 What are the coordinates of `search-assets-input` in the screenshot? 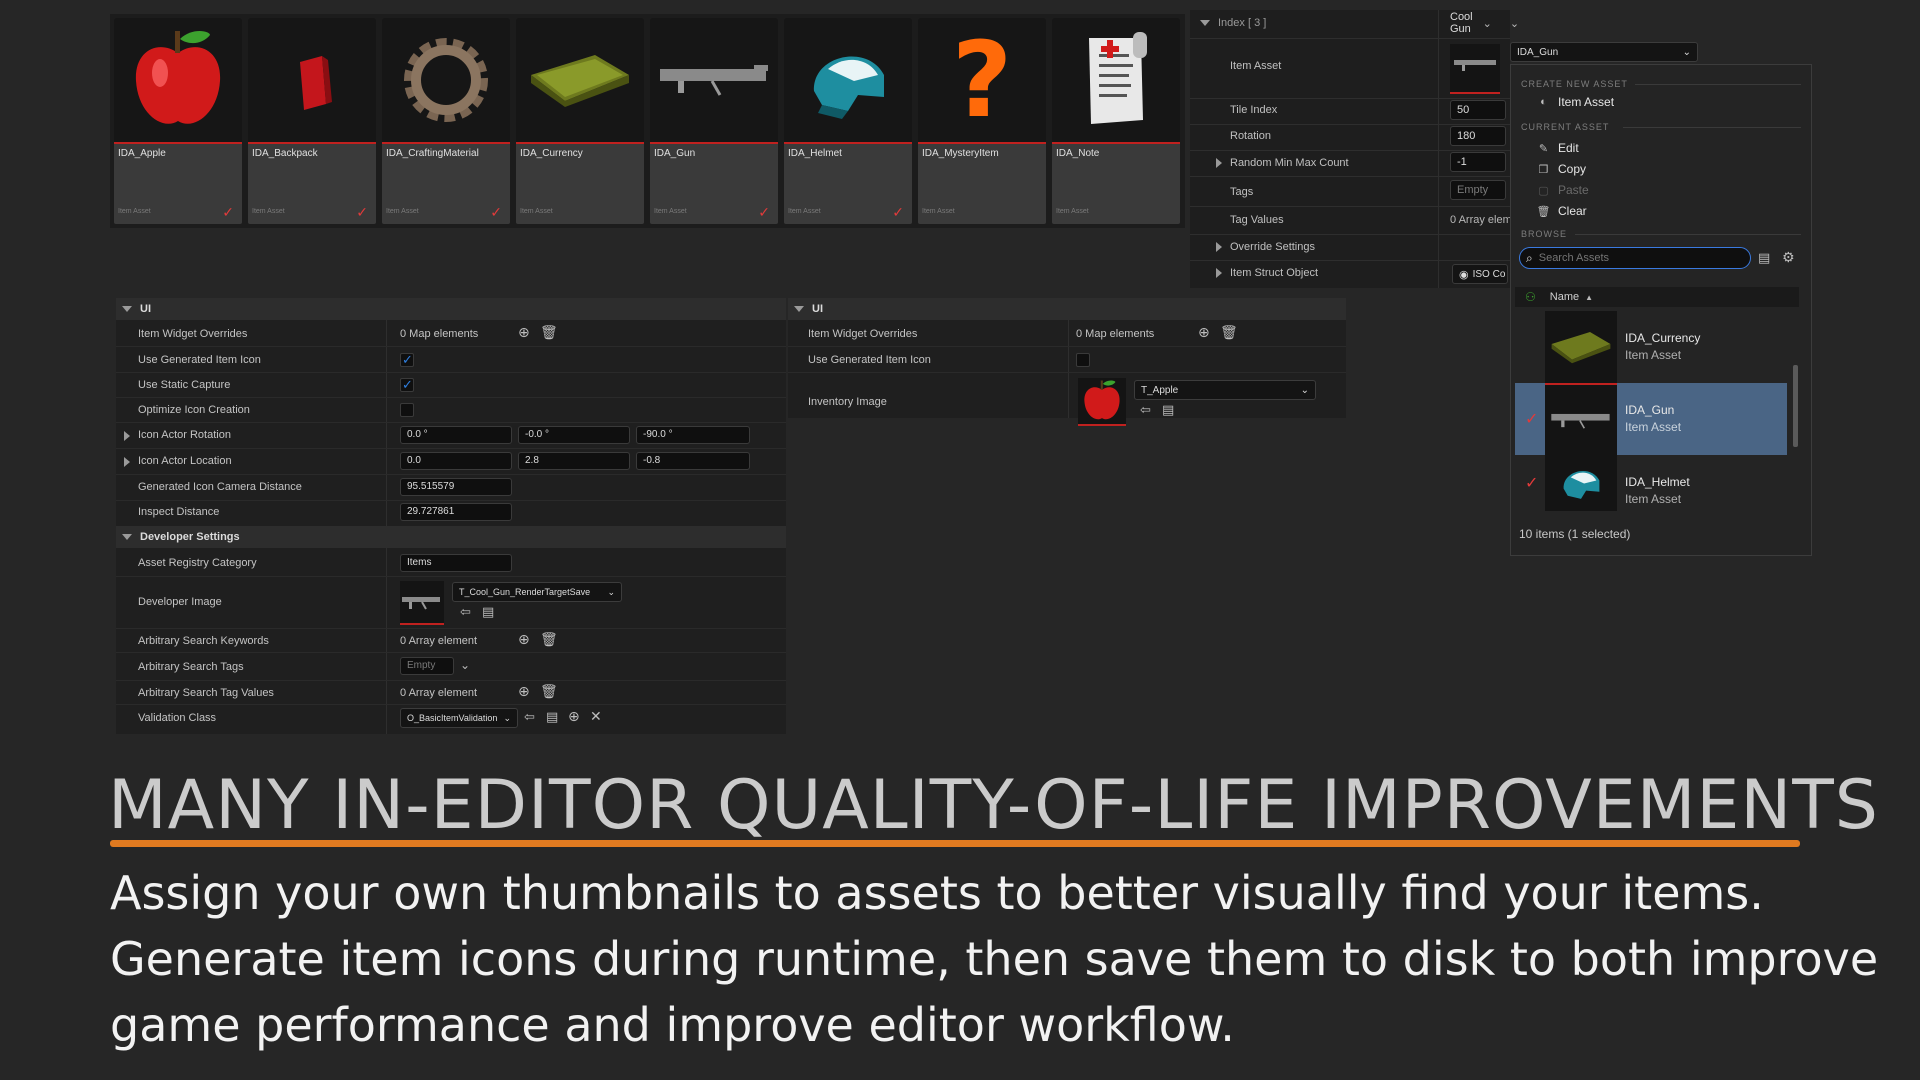 It's located at (1633, 258).